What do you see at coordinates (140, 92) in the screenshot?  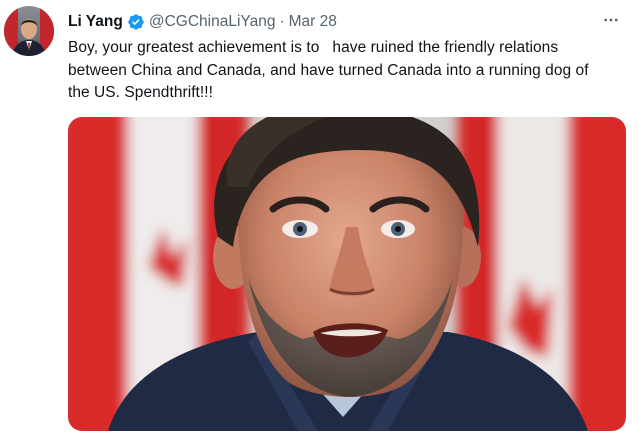 I see `tweet-text-line: the US. Spendthrift!!!` at bounding box center [140, 92].